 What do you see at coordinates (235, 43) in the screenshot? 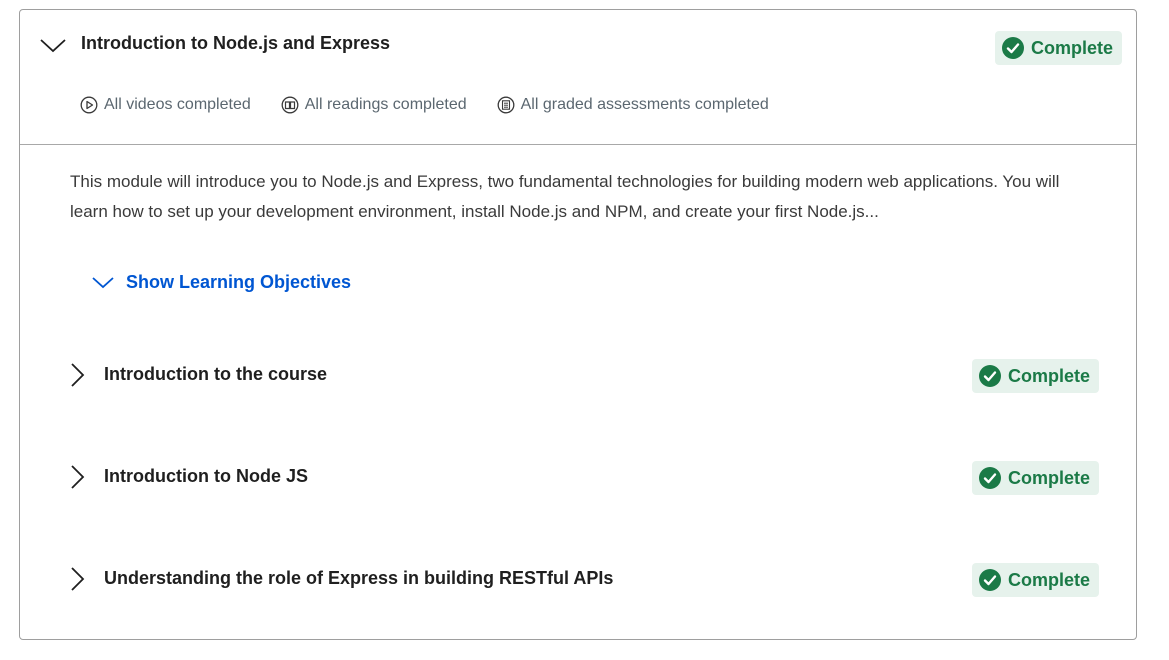
I see `module-title: Introduction to Node.js and Express` at bounding box center [235, 43].